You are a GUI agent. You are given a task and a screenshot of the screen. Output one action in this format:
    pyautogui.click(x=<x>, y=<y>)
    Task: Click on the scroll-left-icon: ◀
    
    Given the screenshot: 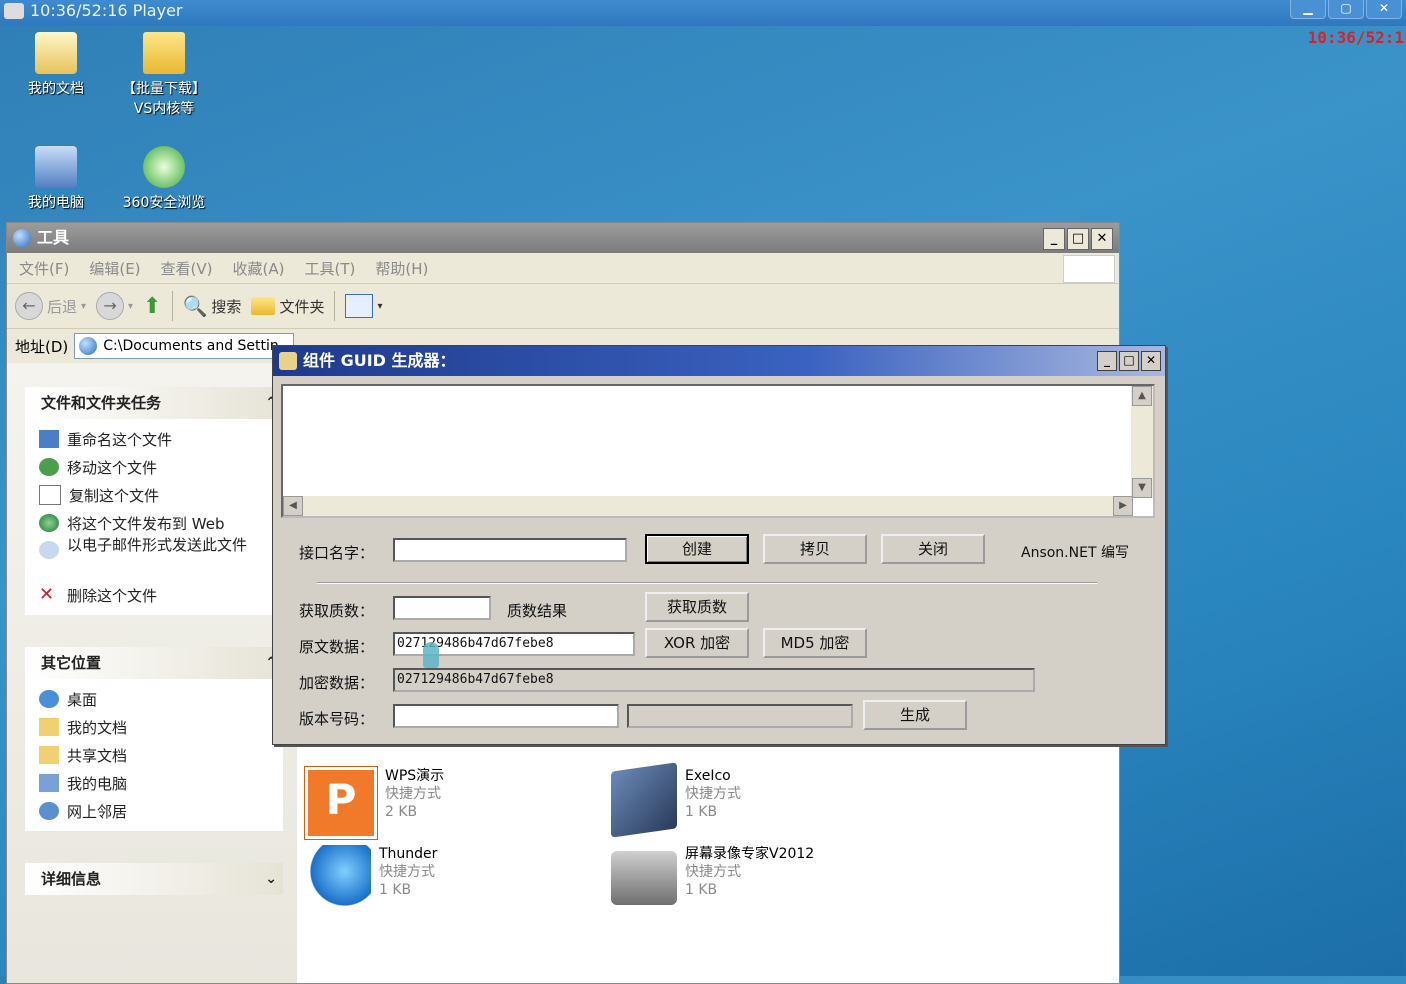 What is the action you would take?
    pyautogui.click(x=293, y=506)
    